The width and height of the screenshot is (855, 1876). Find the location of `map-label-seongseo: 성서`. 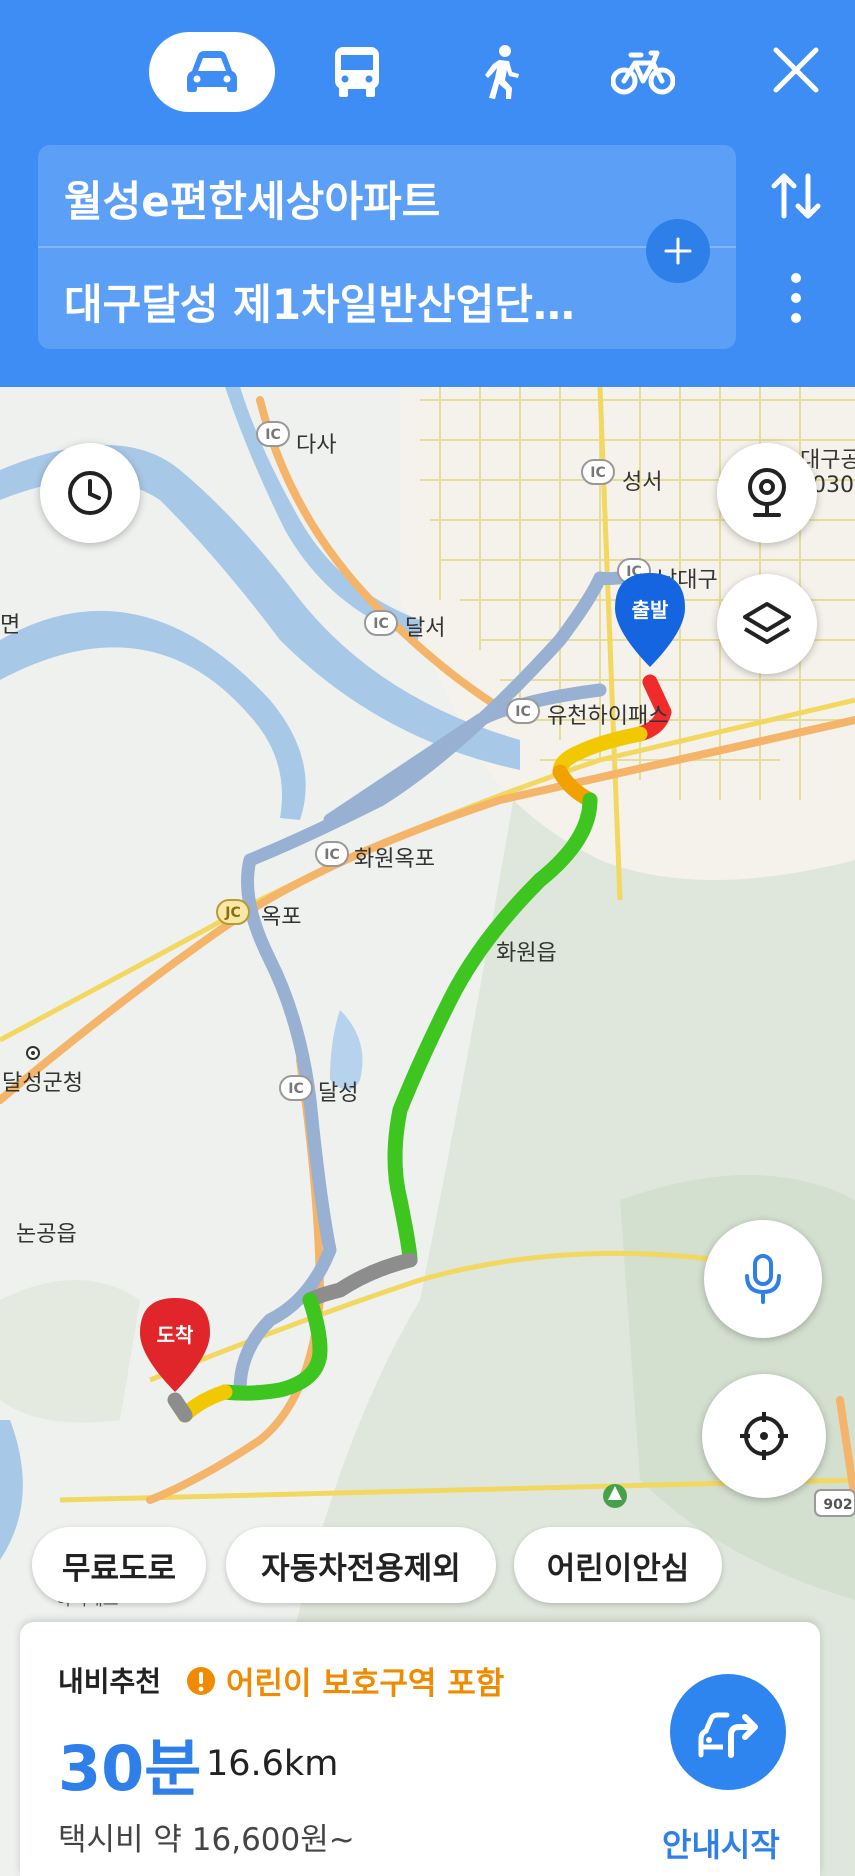

map-label-seongseo: 성서 is located at coordinates (642, 482).